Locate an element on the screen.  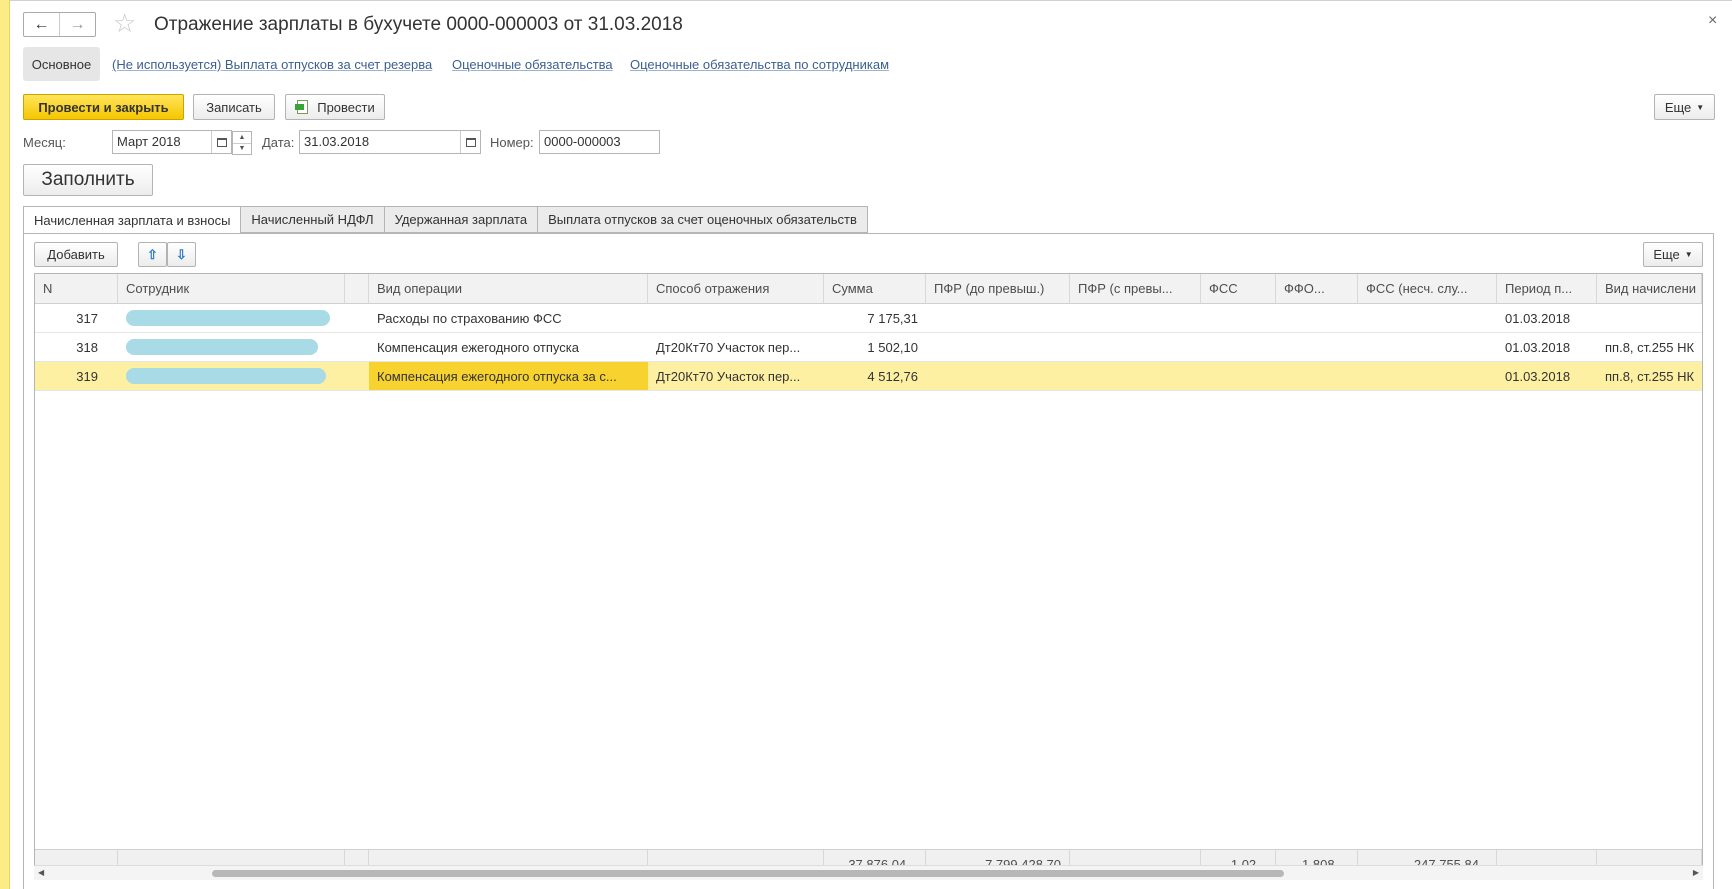
col-n: N is located at coordinates (76, 288).